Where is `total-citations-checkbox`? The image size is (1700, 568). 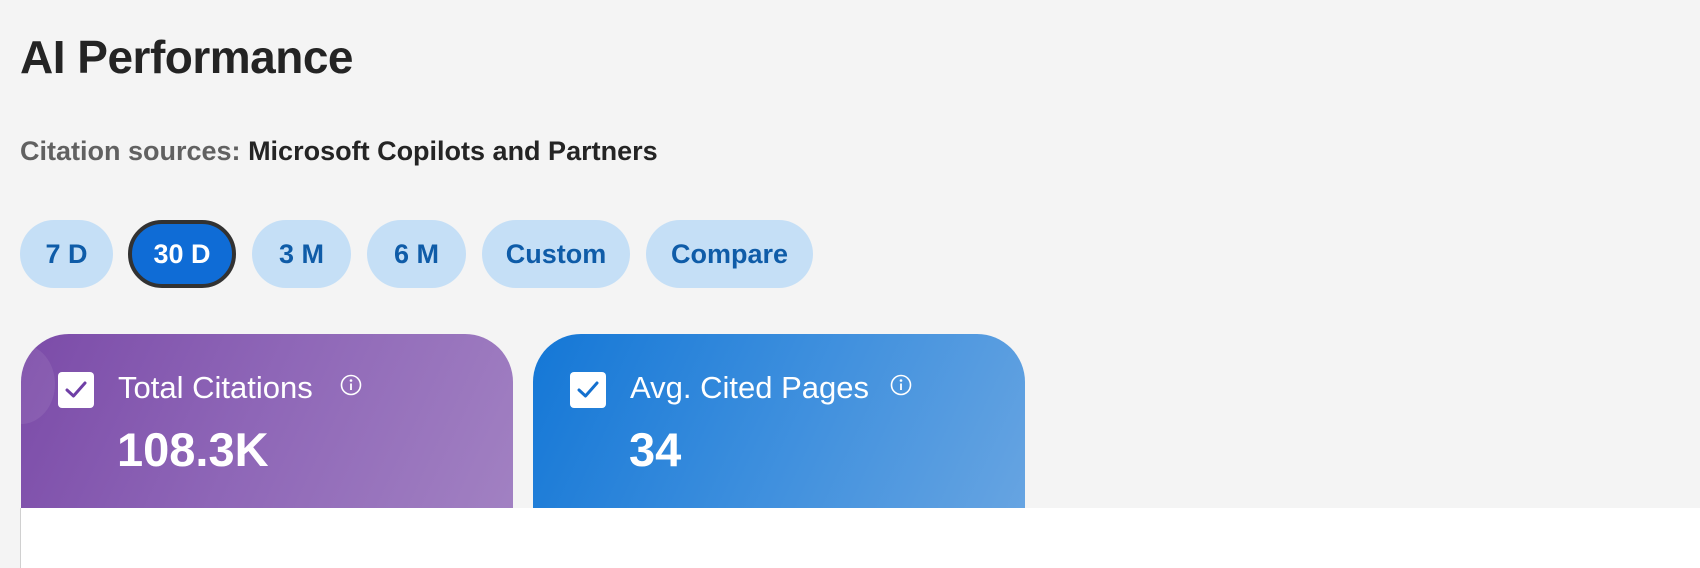 total-citations-checkbox is located at coordinates (76, 390).